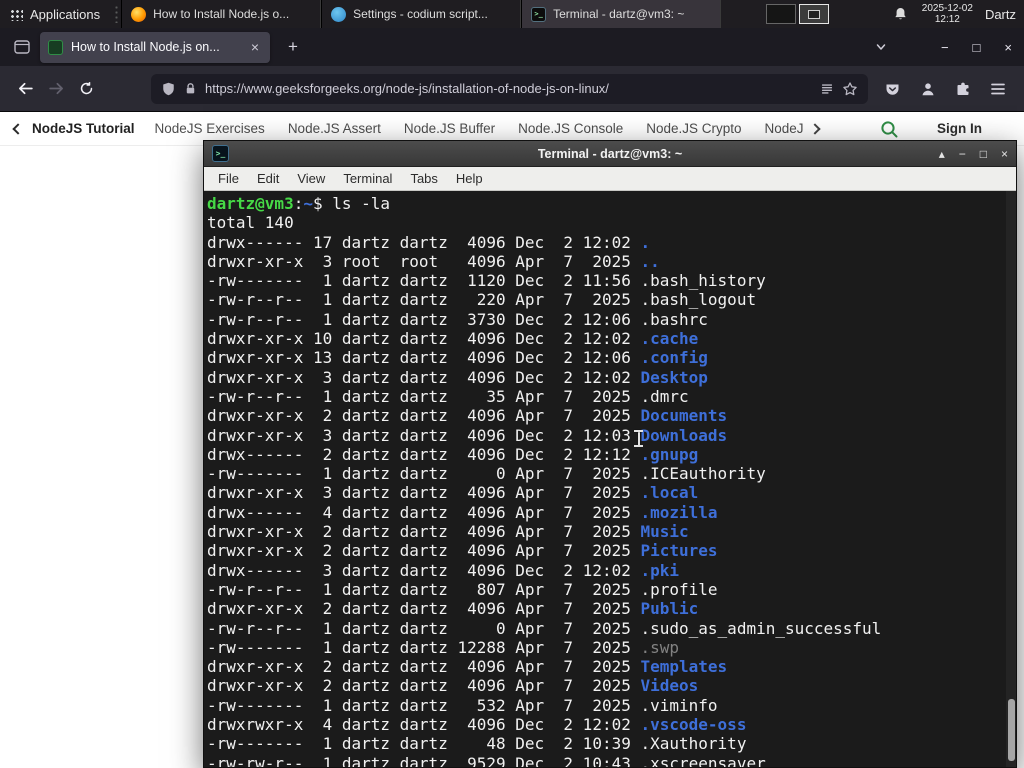  What do you see at coordinates (850, 89) in the screenshot?
I see `bookmark-star-icon` at bounding box center [850, 89].